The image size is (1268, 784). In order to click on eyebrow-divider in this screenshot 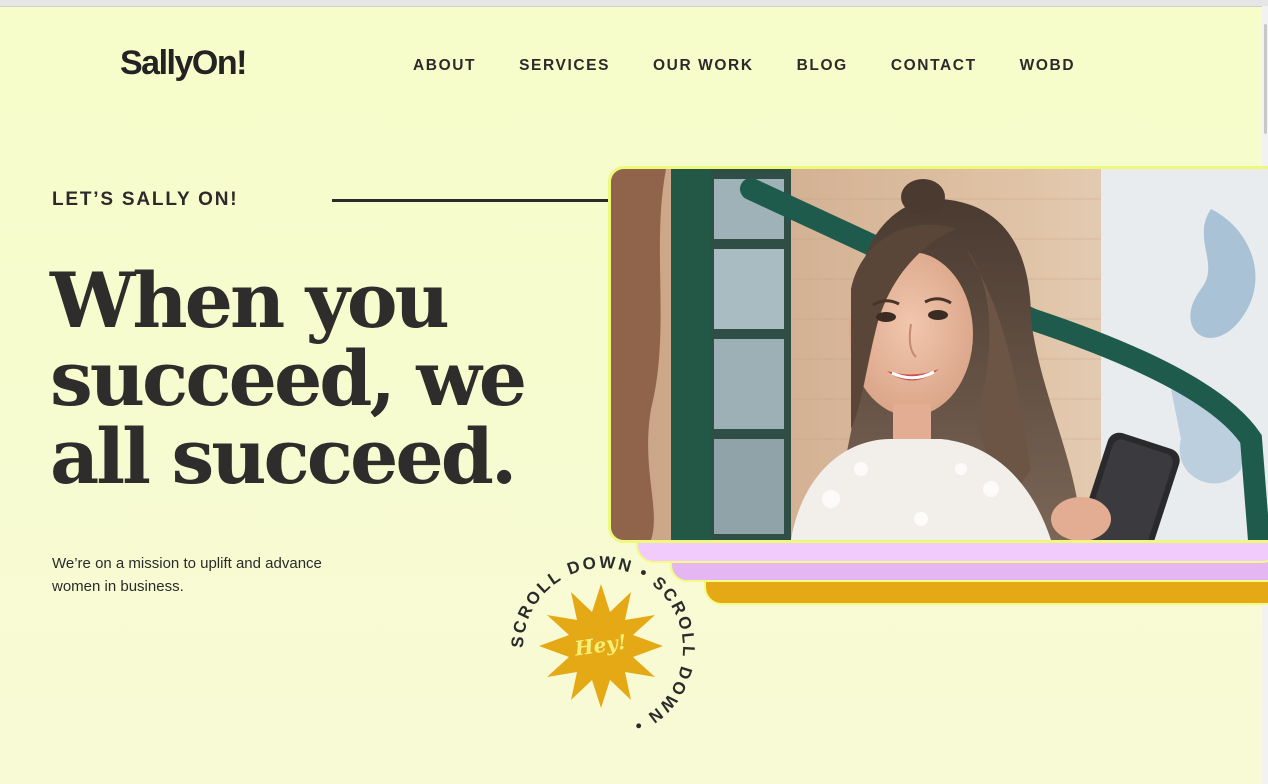, I will do `click(470, 200)`.